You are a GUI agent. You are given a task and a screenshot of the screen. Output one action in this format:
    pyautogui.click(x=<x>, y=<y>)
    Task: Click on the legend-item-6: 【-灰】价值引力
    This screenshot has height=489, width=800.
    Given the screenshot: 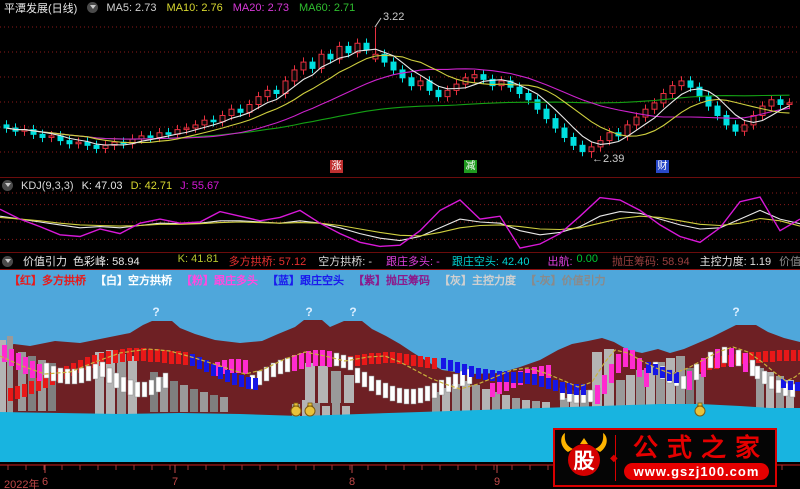 What is the action you would take?
    pyautogui.click(x=565, y=281)
    